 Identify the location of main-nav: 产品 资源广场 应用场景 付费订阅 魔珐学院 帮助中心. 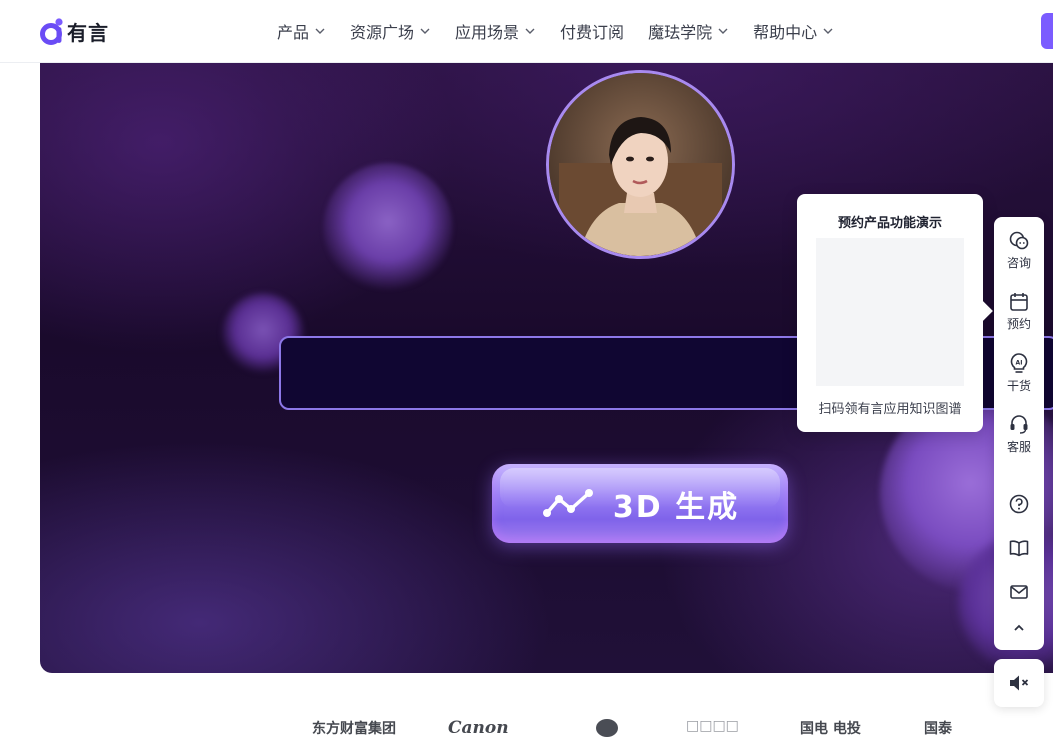
(567, 31).